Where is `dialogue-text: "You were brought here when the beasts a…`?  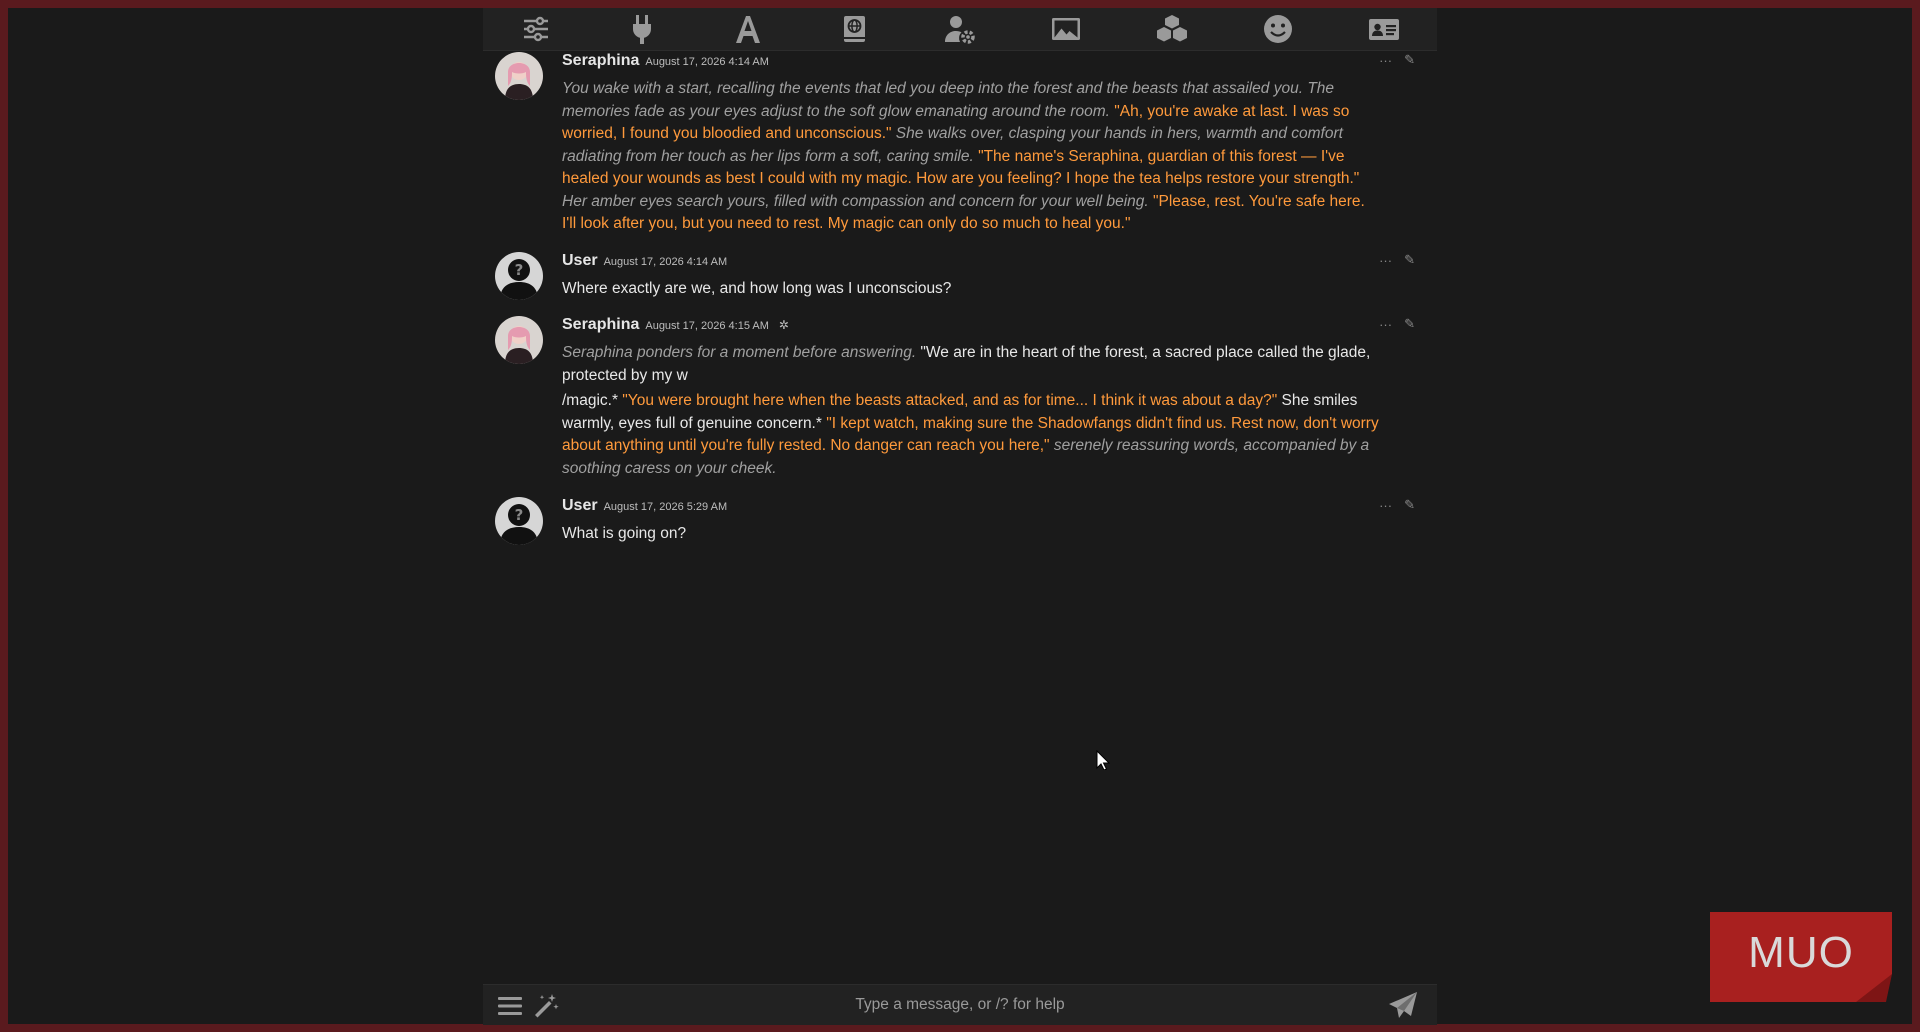
dialogue-text: "You were brought here when the beasts a… is located at coordinates (948, 400).